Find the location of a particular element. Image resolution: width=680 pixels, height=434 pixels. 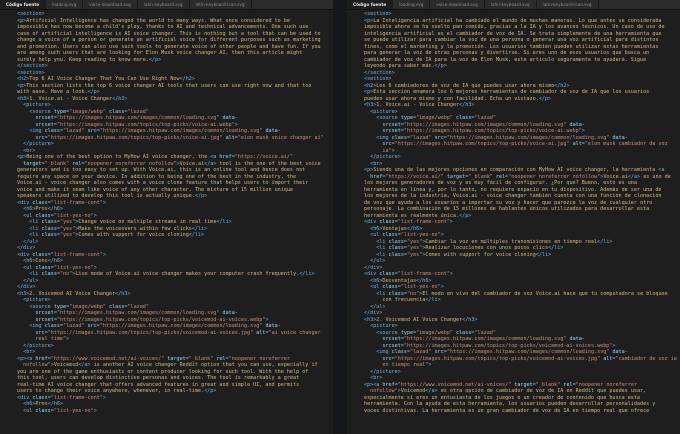

tab-right-0: Código fuente is located at coordinates (370, 4).